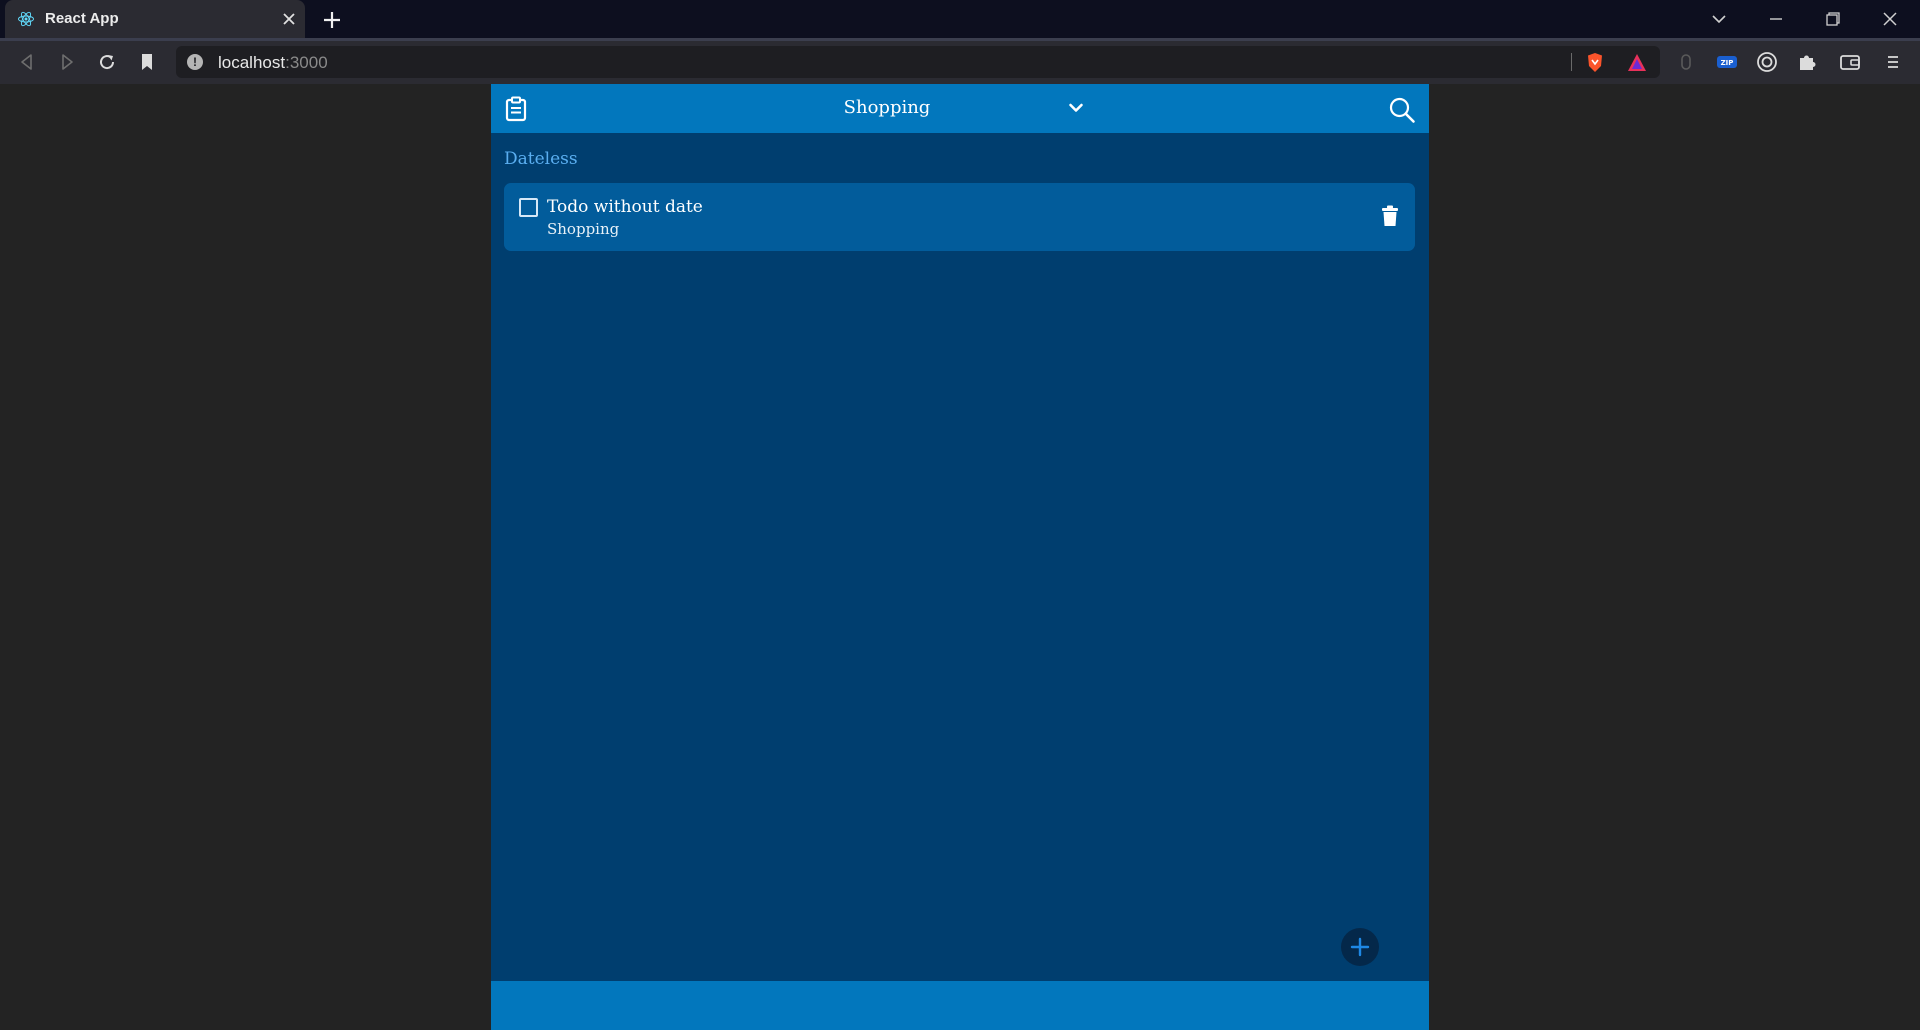  I want to click on trash-icon, so click(1390, 216).